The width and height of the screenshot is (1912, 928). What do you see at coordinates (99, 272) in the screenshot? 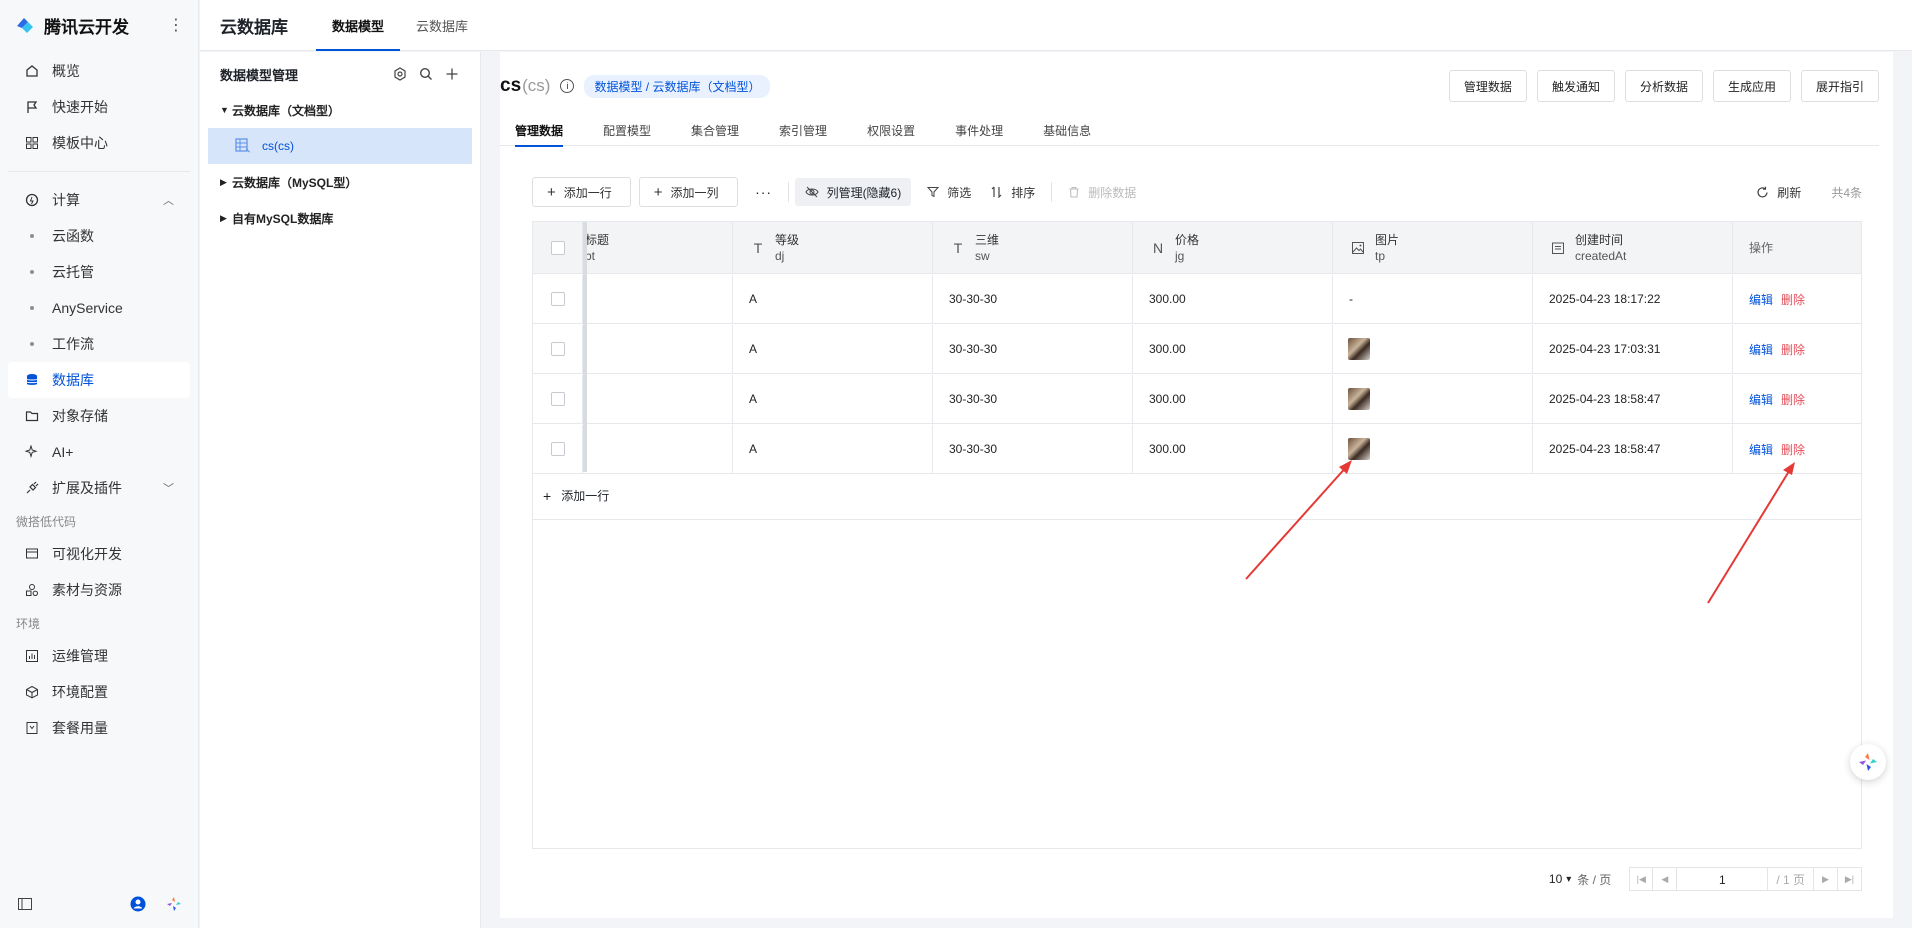
I see `nav-cloud-run: 云托管` at bounding box center [99, 272].